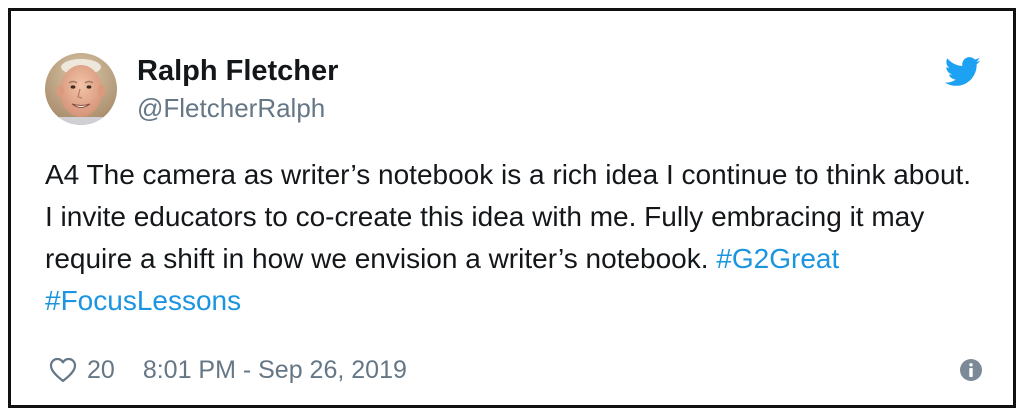 The width and height of the screenshot is (1024, 414). Describe the element at coordinates (237, 71) in the screenshot. I see `author-display-name: Ralph Fletcher` at that location.